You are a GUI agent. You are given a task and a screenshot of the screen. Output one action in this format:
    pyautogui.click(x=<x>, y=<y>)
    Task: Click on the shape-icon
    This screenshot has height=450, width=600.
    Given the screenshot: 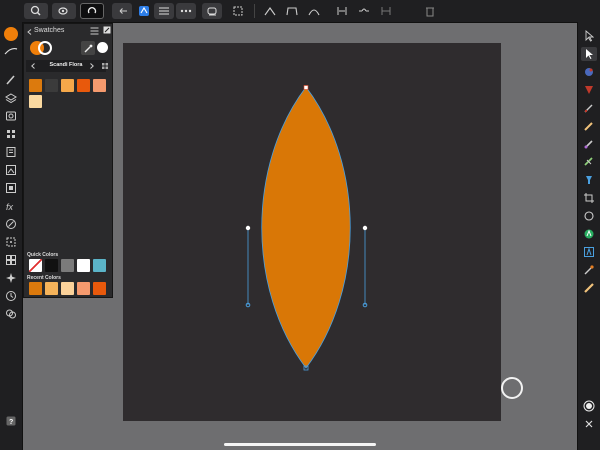 What is the action you would take?
    pyautogui.click(x=589, y=216)
    